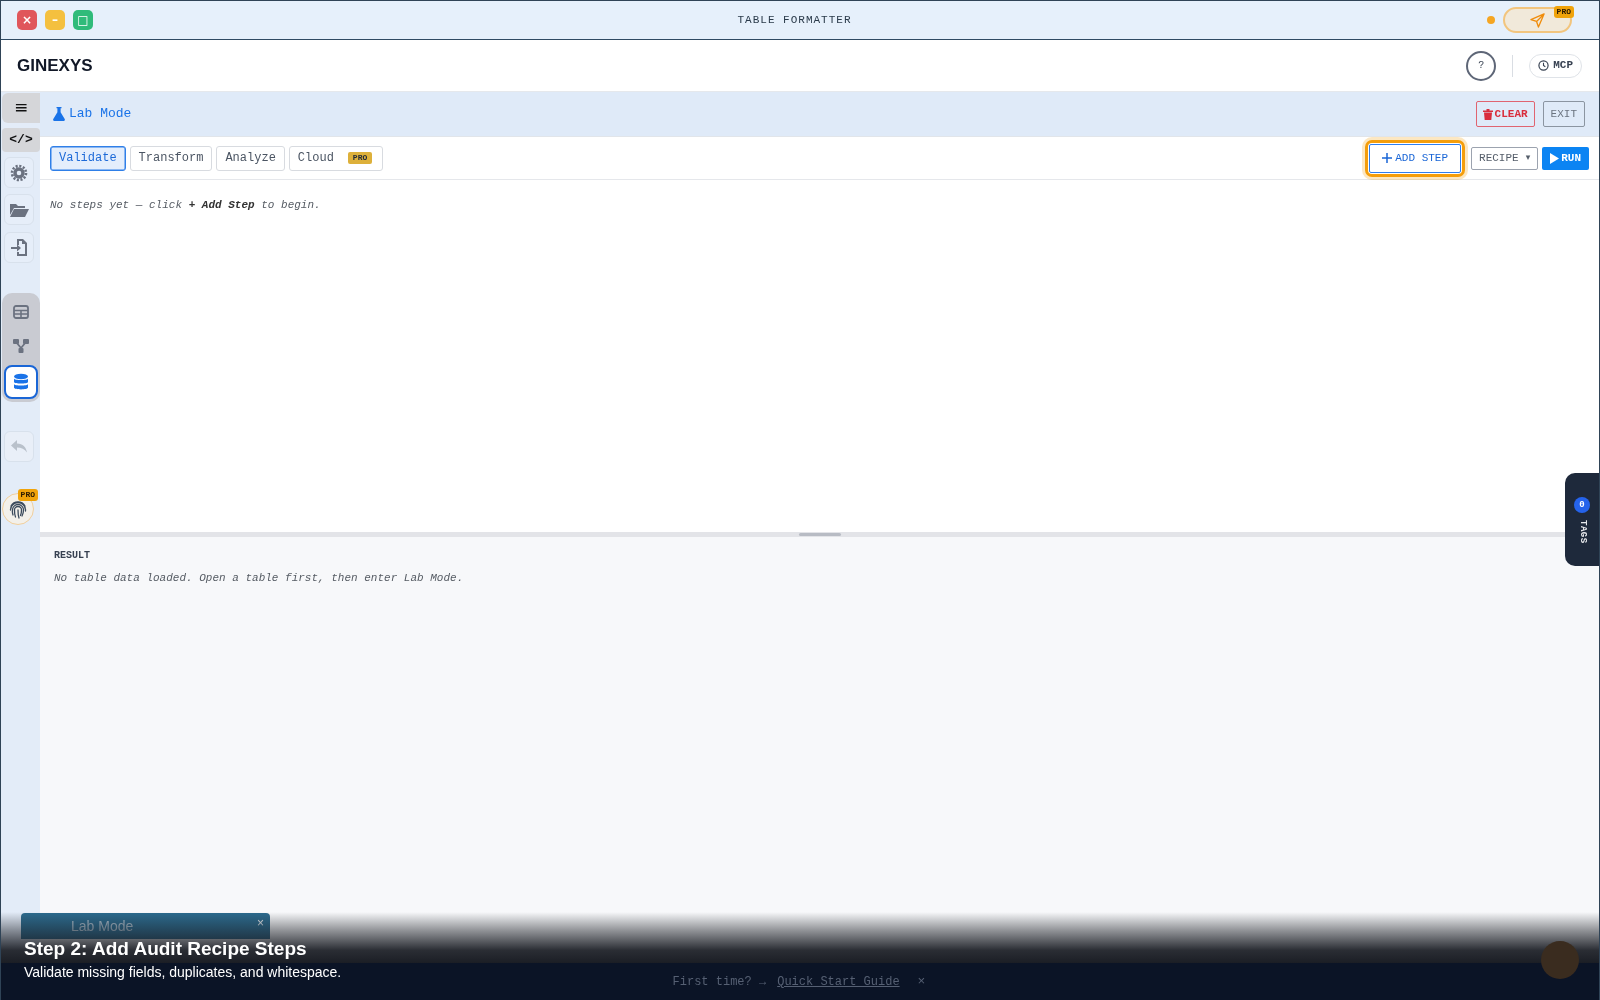  What do you see at coordinates (102, 926) in the screenshot?
I see `toast-title: Lab Mode` at bounding box center [102, 926].